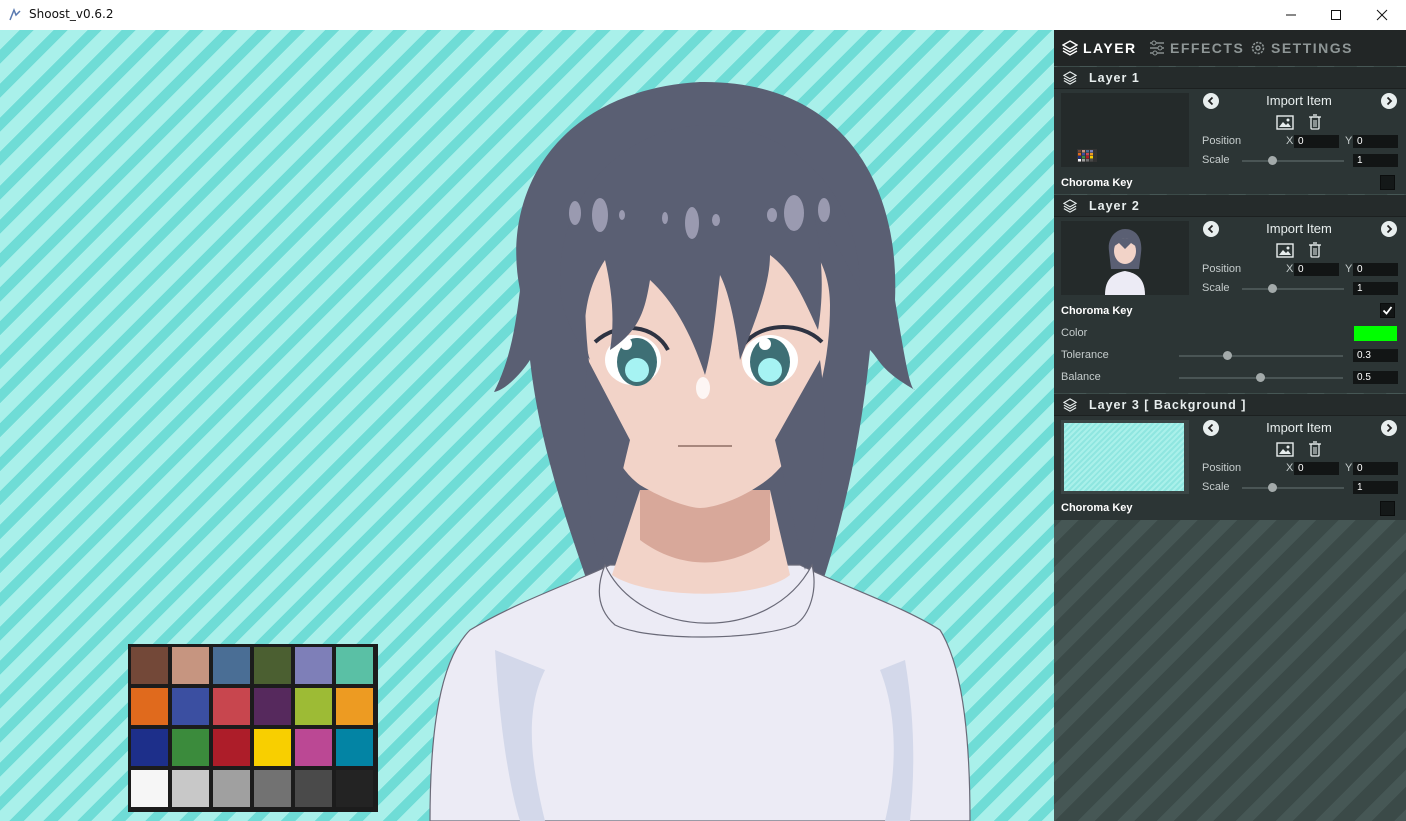 The height and width of the screenshot is (821, 1406). What do you see at coordinates (1125, 130) in the screenshot?
I see `layer-1-thumbnail` at bounding box center [1125, 130].